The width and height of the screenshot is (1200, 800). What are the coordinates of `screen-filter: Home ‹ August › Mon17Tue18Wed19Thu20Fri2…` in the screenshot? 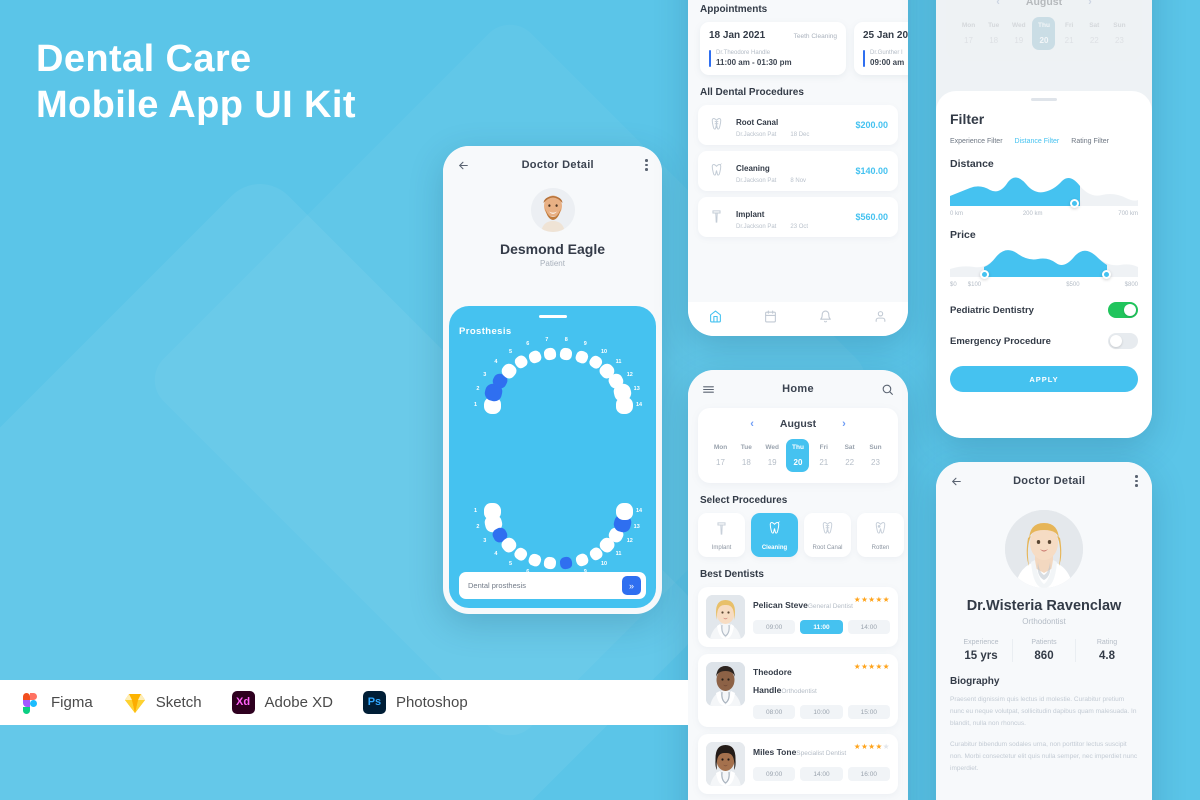 It's located at (1044, 219).